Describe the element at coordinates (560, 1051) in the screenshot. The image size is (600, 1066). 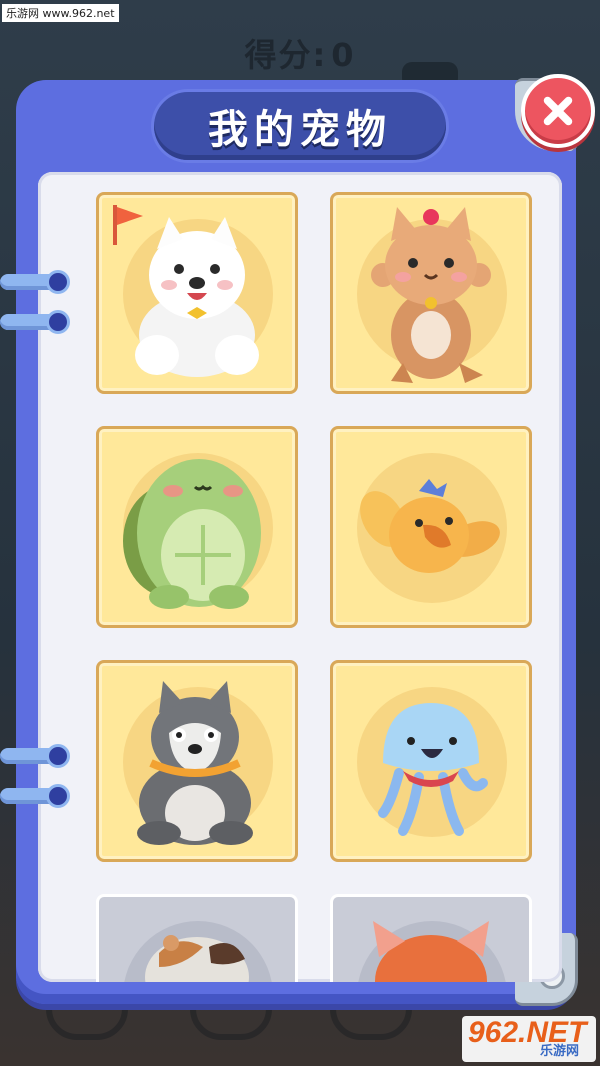
I see `logo-subtext: 乐游网` at that location.